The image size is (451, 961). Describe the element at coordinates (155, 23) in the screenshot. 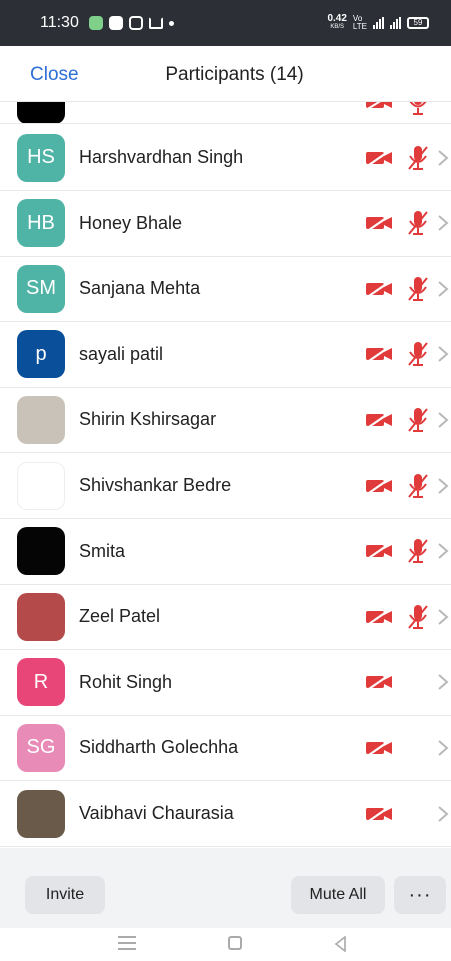

I see `cast-icon` at that location.